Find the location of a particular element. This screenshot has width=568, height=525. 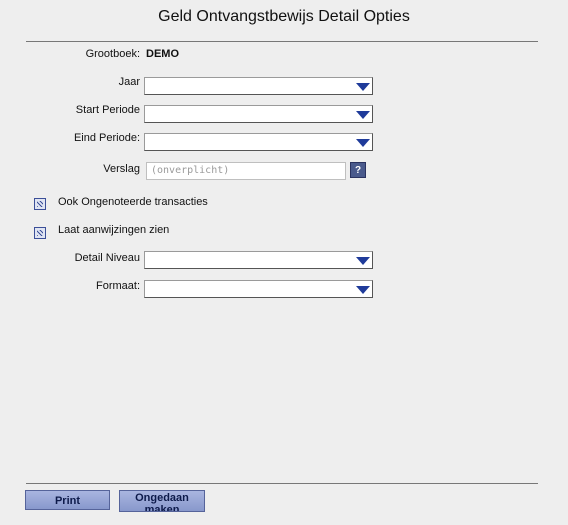

help-button: ? is located at coordinates (358, 170).